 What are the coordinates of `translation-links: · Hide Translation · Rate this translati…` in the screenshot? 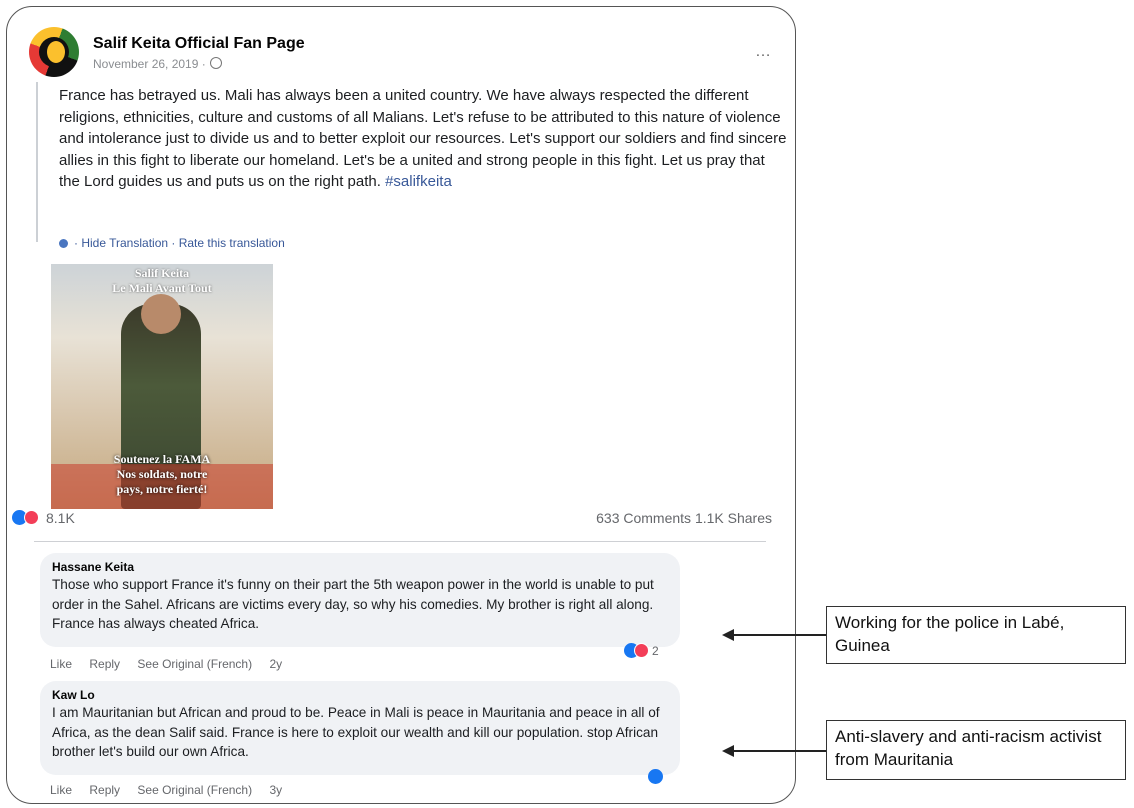 It's located at (172, 243).